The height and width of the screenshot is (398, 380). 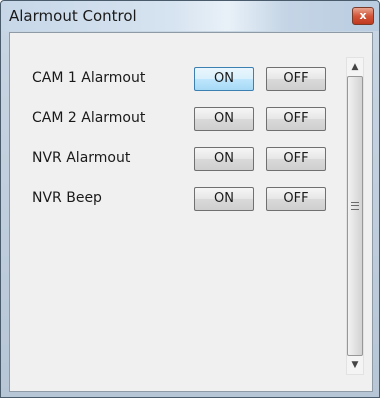 What do you see at coordinates (67, 198) in the screenshot?
I see `nvr-beep-label: NVR Beep` at bounding box center [67, 198].